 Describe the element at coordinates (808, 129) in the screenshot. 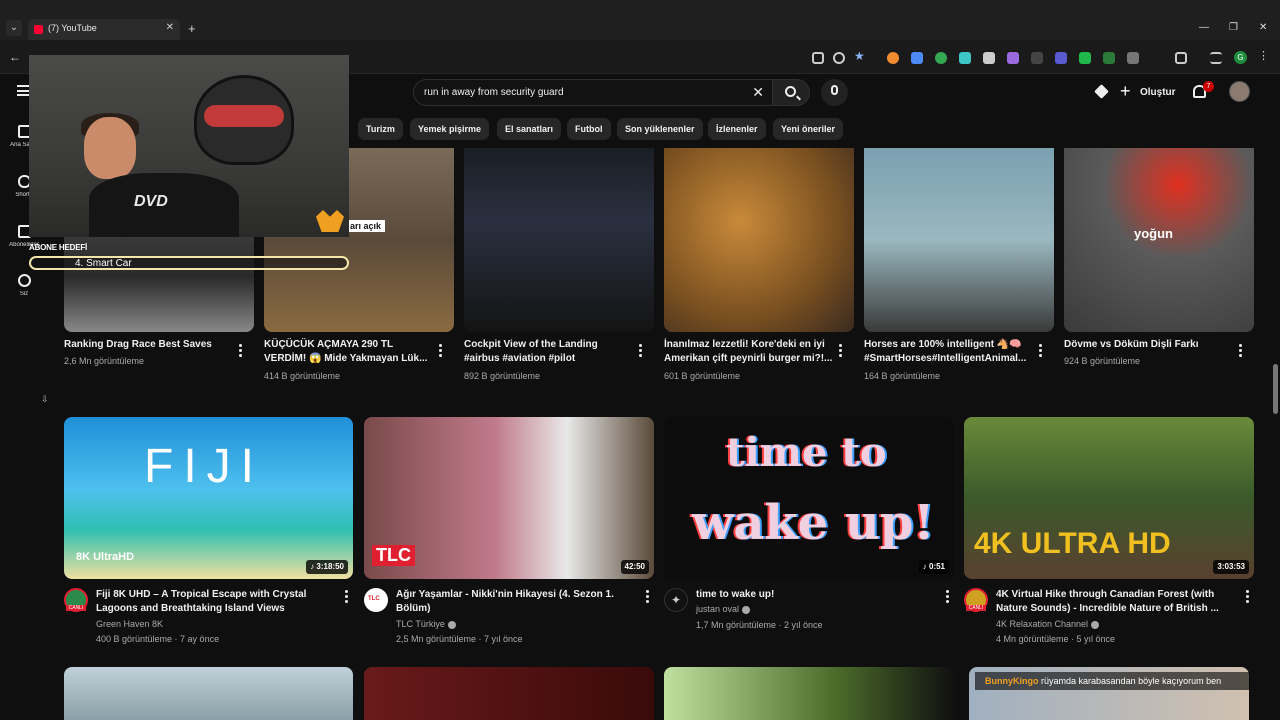

I see `chip-yeni-oneriler: Yeni öneriler` at that location.